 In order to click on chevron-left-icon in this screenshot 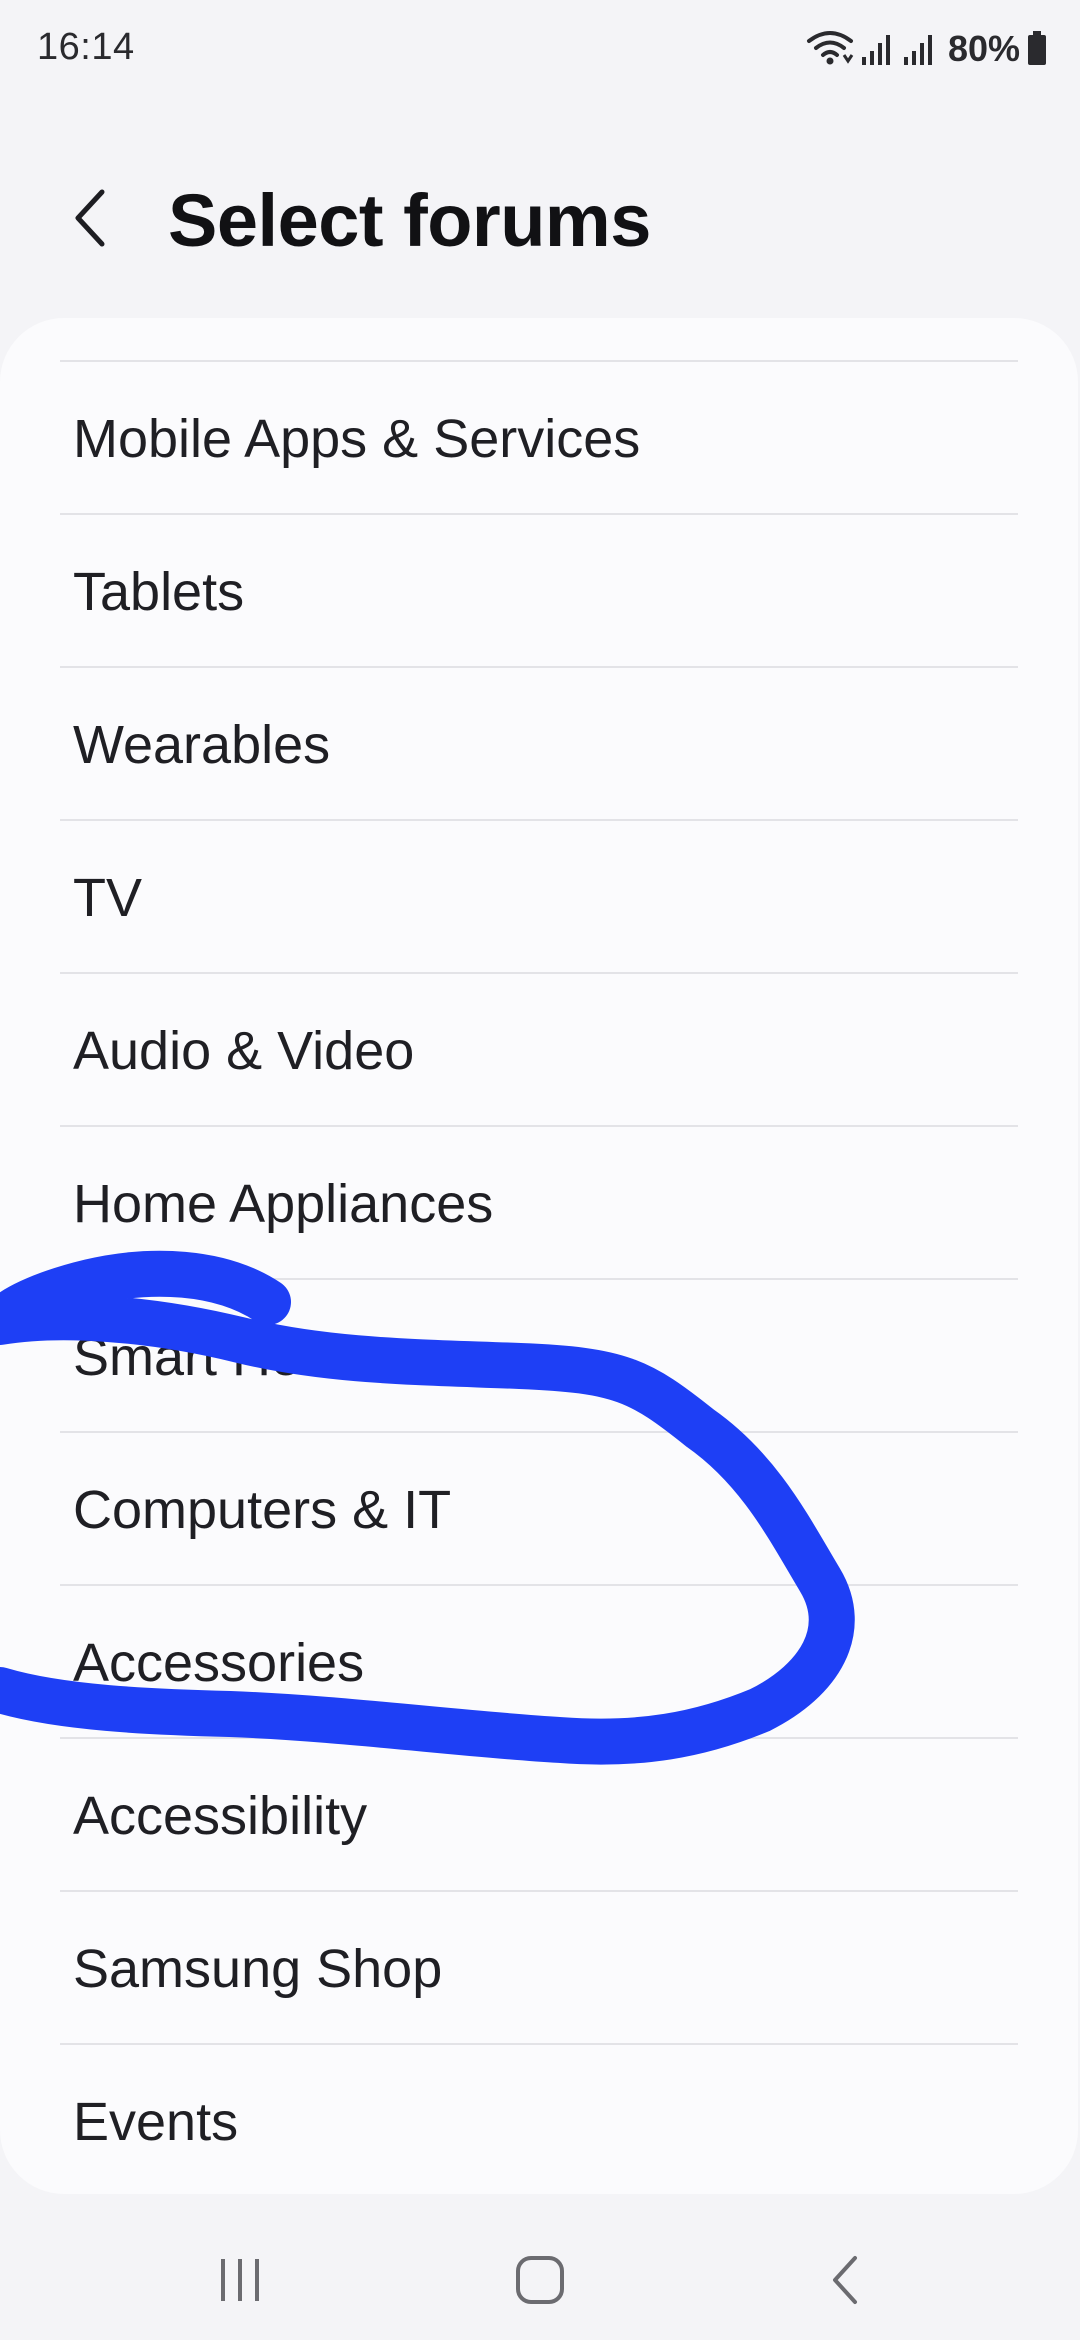, I will do `click(90, 220)`.